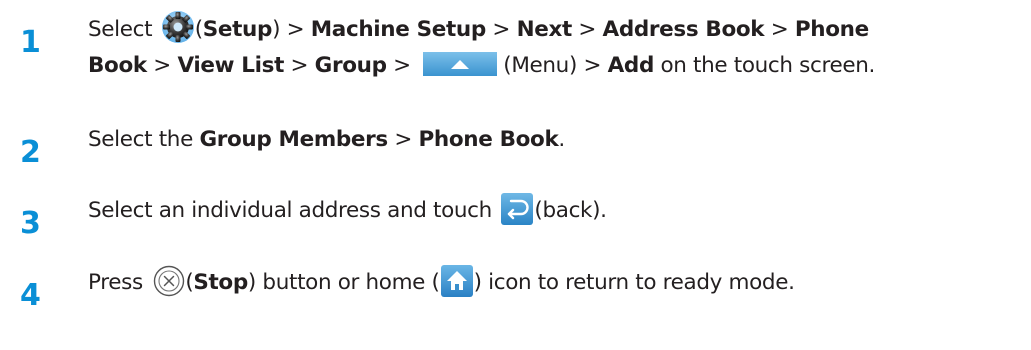 This screenshot has height=350, width=1031. Describe the element at coordinates (293, 139) in the screenshot. I see `group-members-label: Group Members` at that location.